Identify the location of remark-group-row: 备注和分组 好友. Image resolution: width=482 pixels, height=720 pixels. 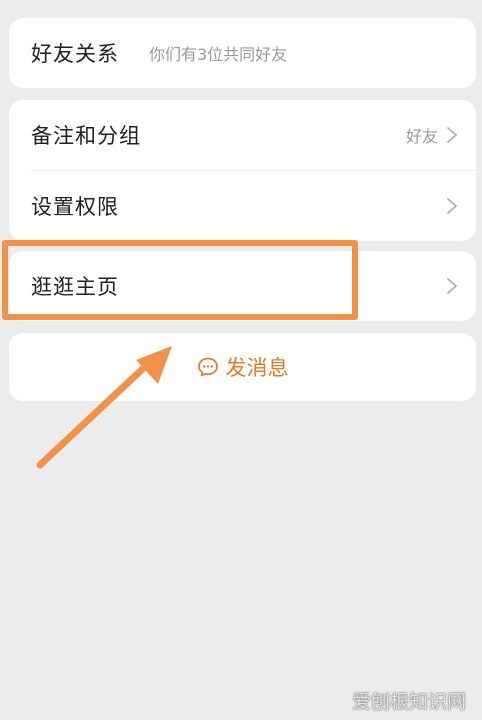
(242, 135).